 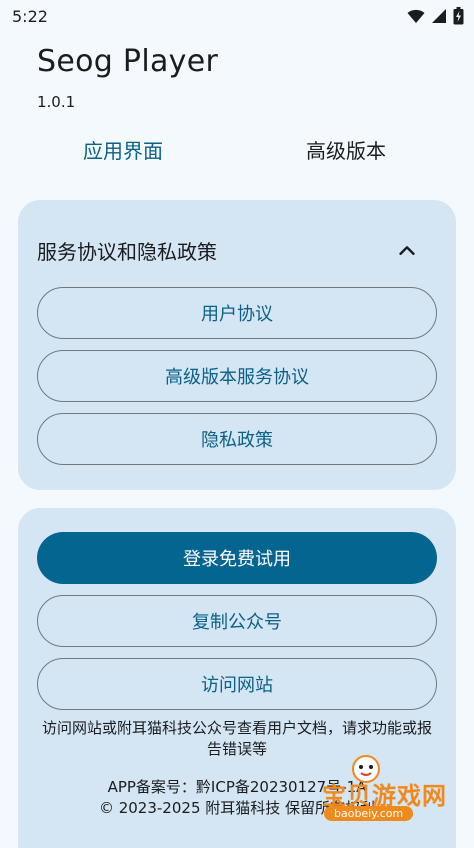 What do you see at coordinates (369, 813) in the screenshot?
I see `watermark-url: baobeiy.com` at bounding box center [369, 813].